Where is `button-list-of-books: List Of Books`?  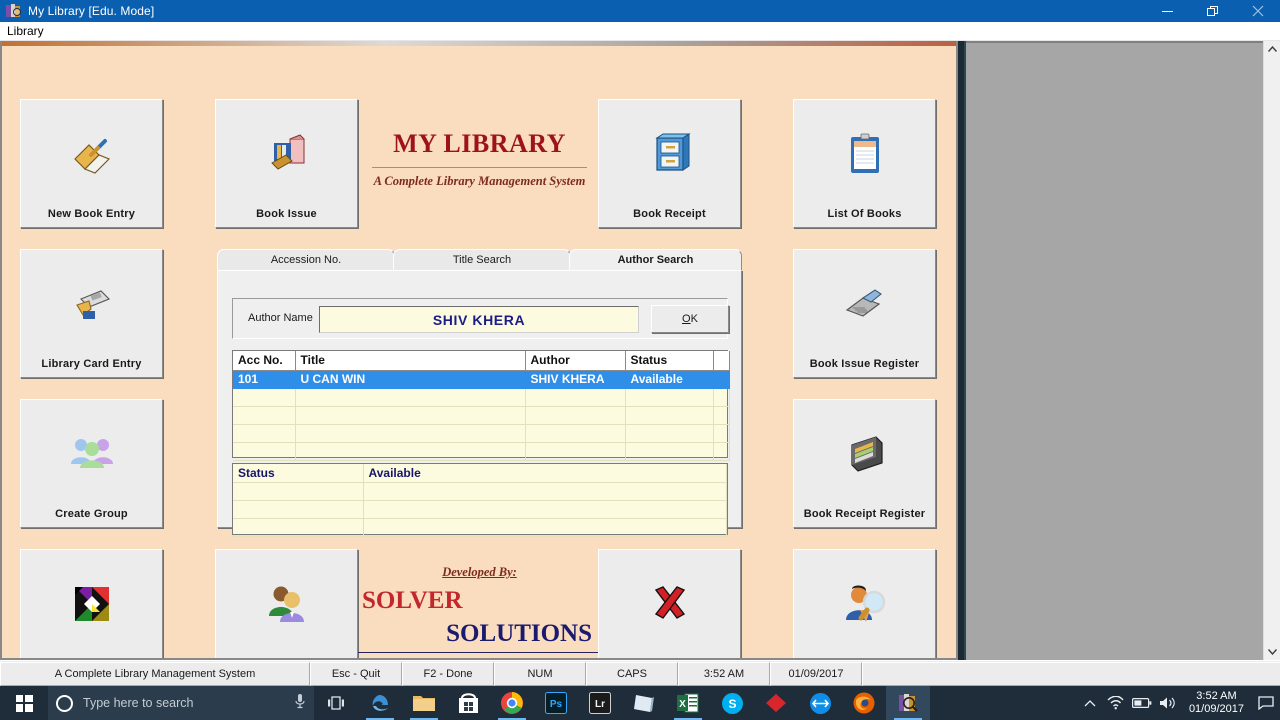 button-list-of-books: List Of Books is located at coordinates (864, 163).